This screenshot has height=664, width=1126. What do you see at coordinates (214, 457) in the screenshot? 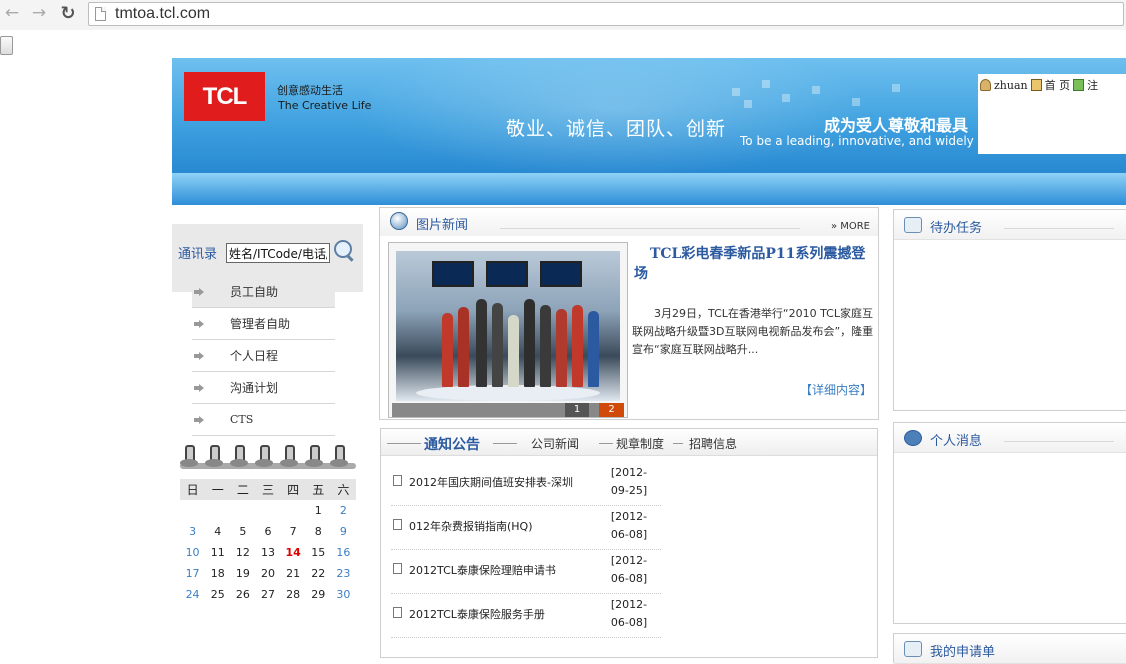
I see `ring-icon` at bounding box center [214, 457].